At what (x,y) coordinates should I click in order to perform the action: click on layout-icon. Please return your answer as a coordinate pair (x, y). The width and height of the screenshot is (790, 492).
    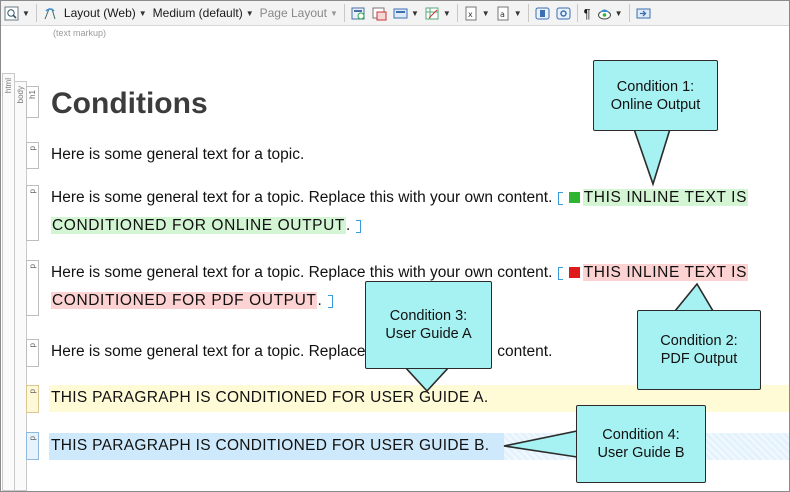
    Looking at the image, I should click on (400, 13).